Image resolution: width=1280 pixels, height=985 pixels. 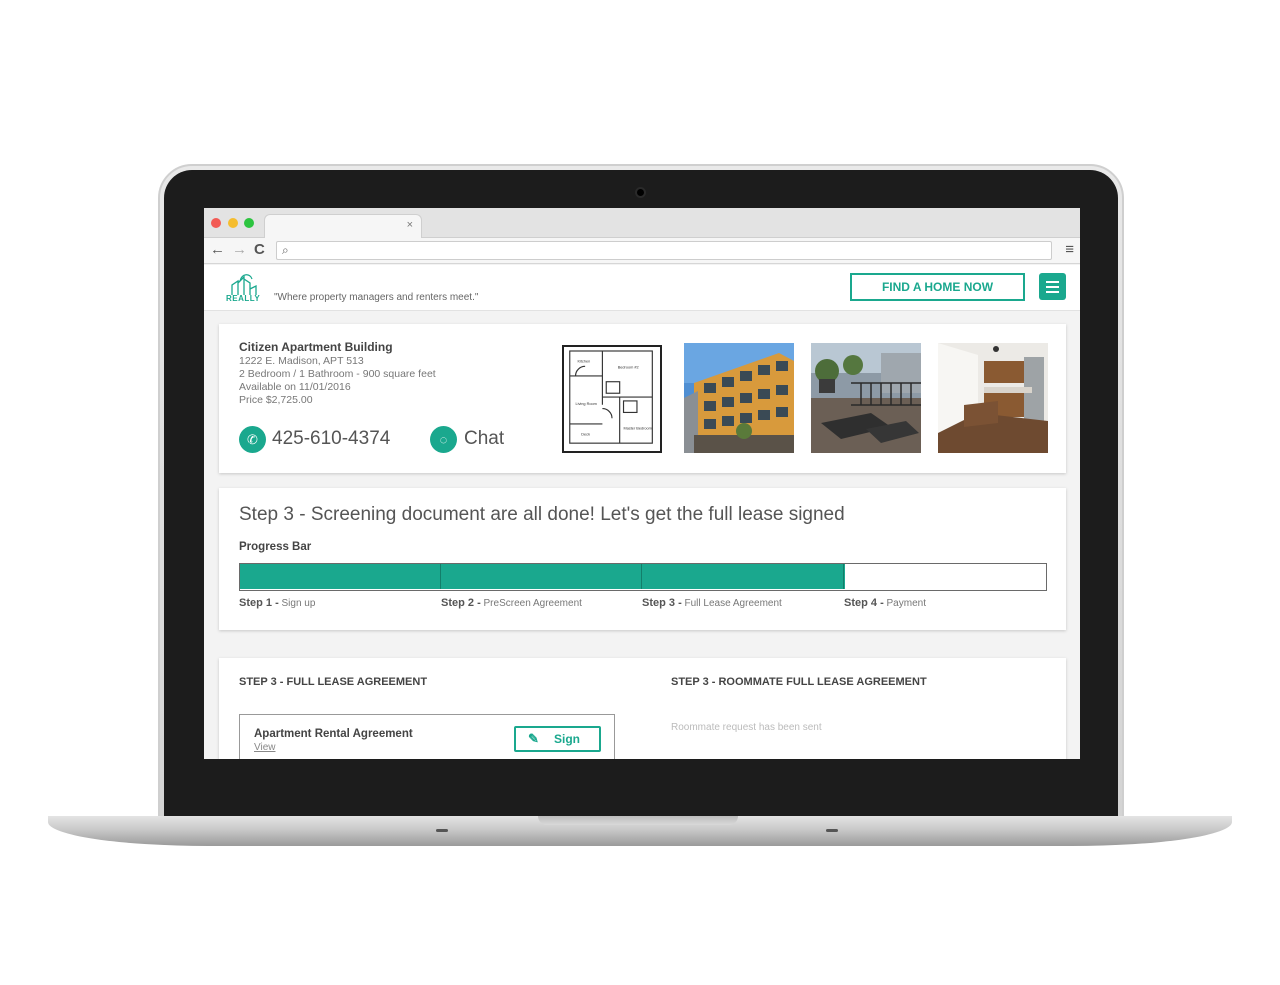 I want to click on progress-bar, so click(x=643, y=577).